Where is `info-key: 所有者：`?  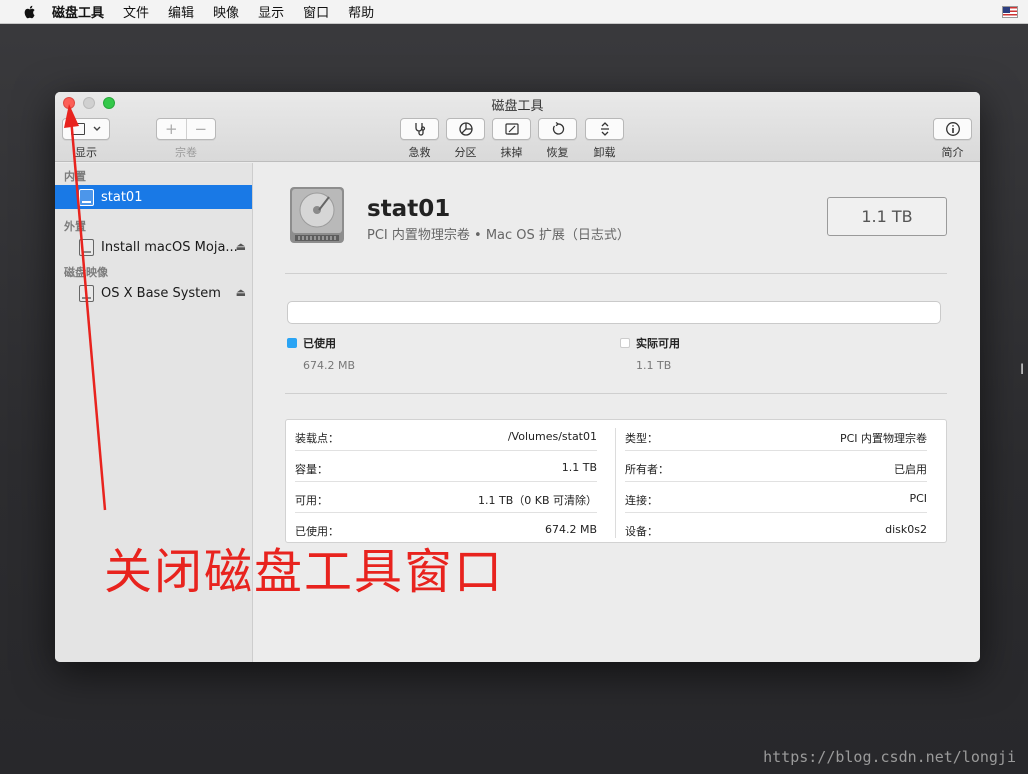
info-key: 所有者： is located at coordinates (647, 469).